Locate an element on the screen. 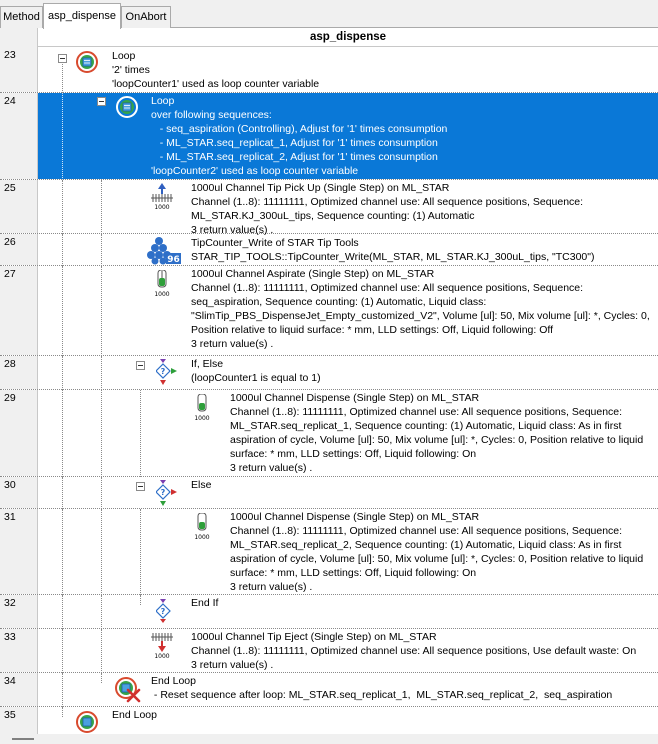  step-detail: over following sequences: is located at coordinates (211, 115).